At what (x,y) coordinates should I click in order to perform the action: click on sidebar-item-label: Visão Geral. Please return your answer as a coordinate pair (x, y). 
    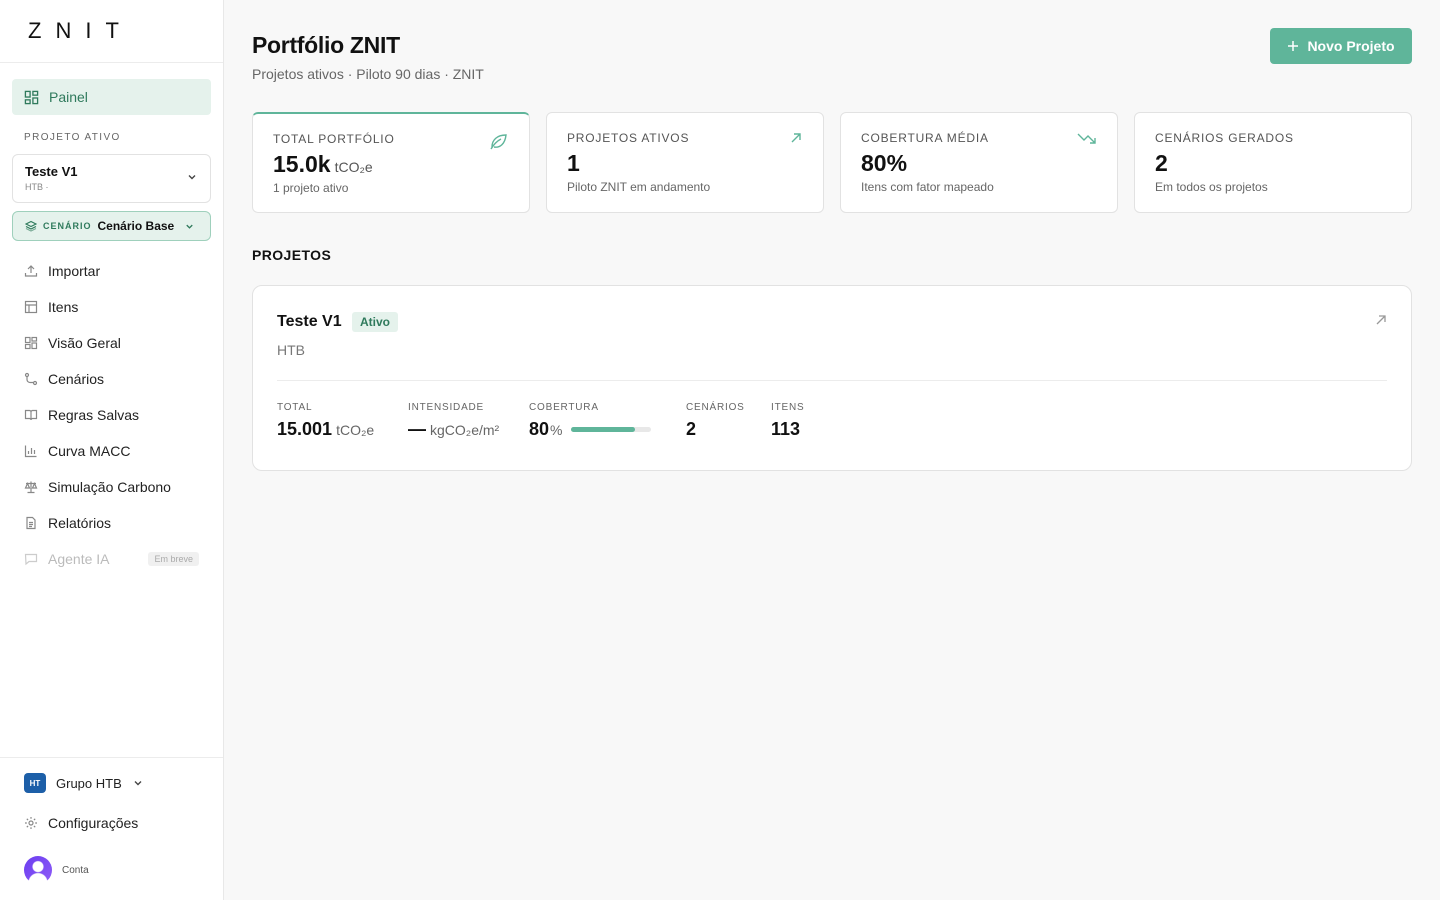
    Looking at the image, I should click on (84, 343).